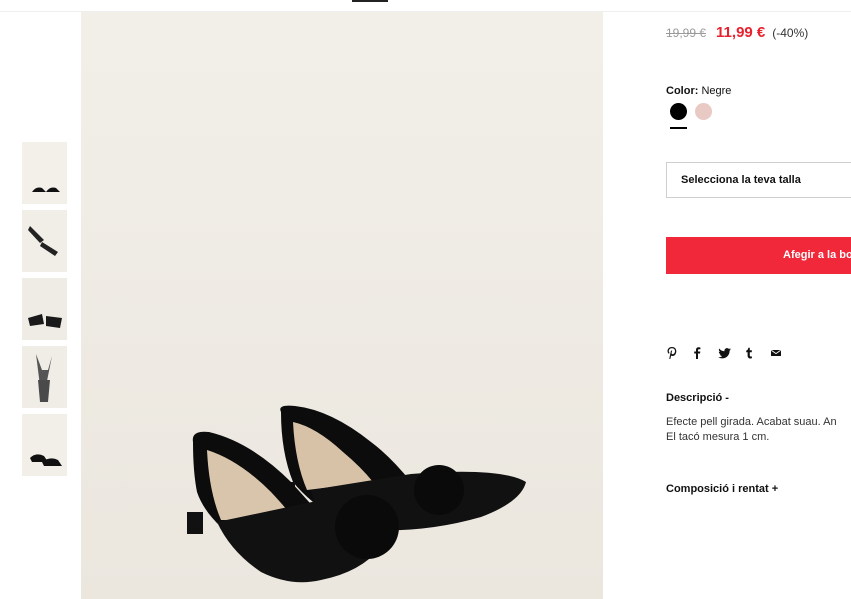 The height and width of the screenshot is (599, 851). Describe the element at coordinates (682, 91) in the screenshot. I see `color-label-key: Color:` at that location.